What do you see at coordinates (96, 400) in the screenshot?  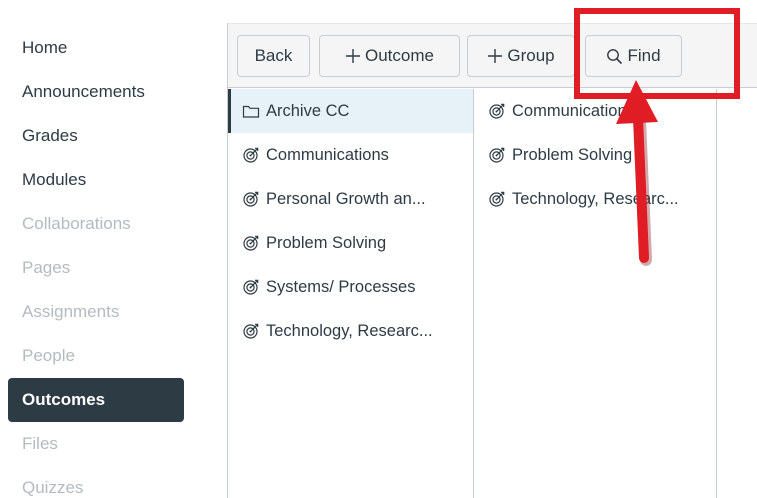 I see `nav-item-outcomes: Outcomes` at bounding box center [96, 400].